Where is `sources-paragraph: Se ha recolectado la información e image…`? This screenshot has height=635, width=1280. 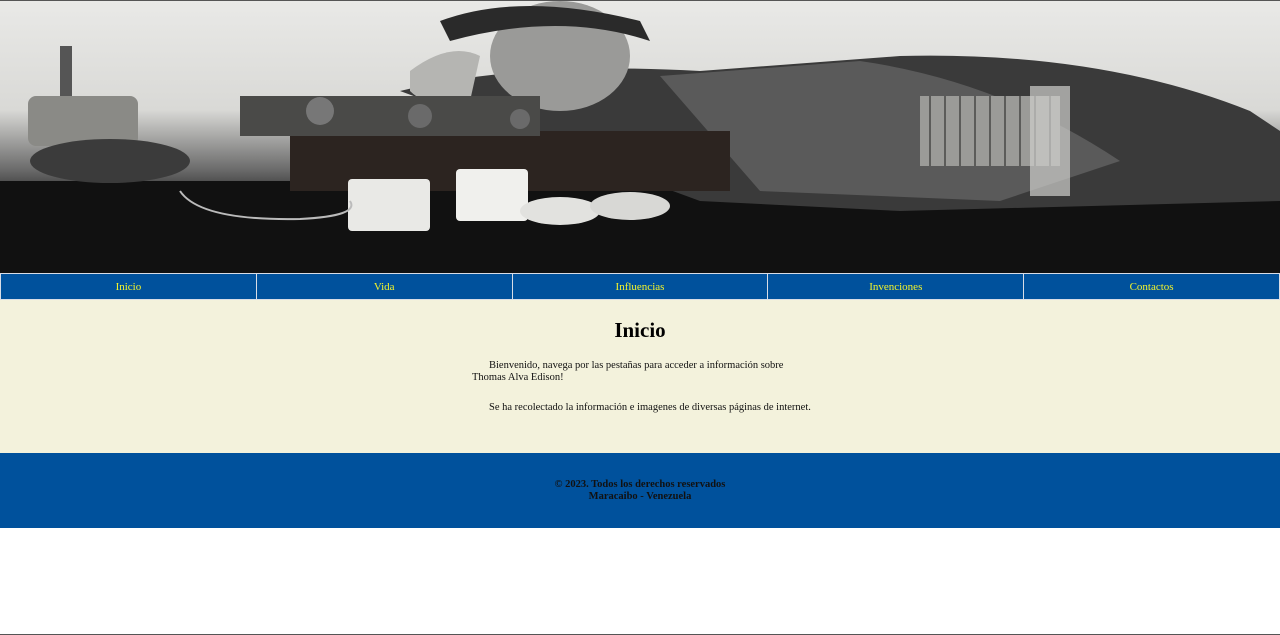 sources-paragraph: Se ha recolectado la información e image… is located at coordinates (650, 407).